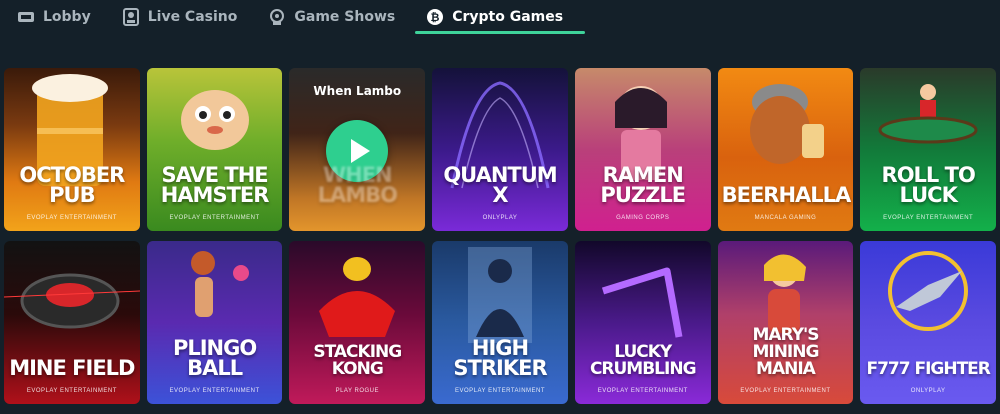  I want to click on game-title: October Pub, so click(72, 185).